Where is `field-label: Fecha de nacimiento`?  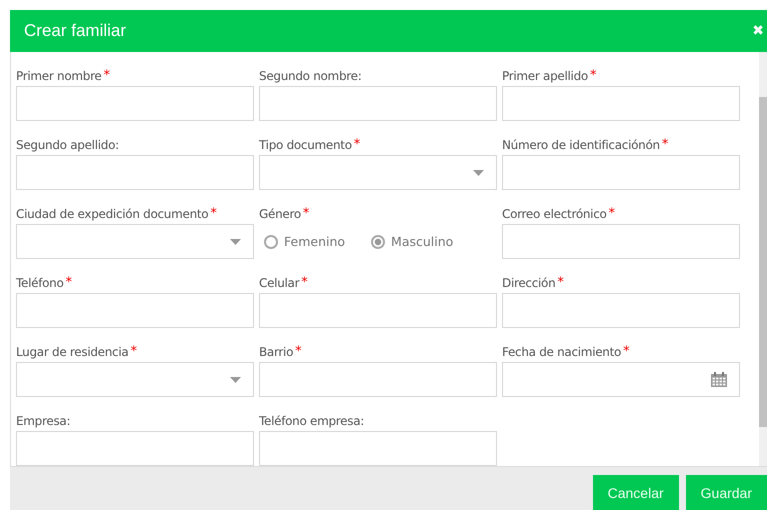
field-label: Fecha de nacimiento is located at coordinates (562, 351).